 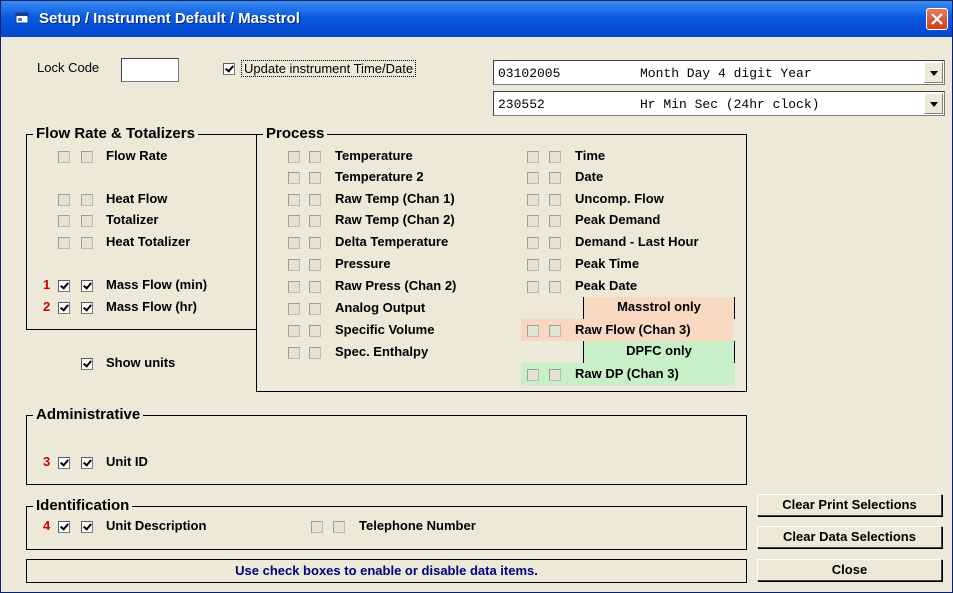 What do you see at coordinates (64, 308) in the screenshot?
I see `mass-flow-hr-print-checkbox` at bounding box center [64, 308].